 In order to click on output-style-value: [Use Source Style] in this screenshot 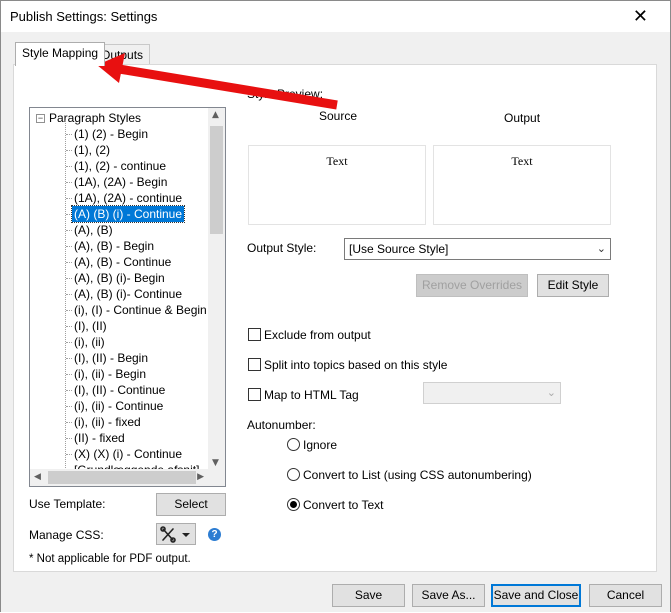, I will do `click(399, 249)`.